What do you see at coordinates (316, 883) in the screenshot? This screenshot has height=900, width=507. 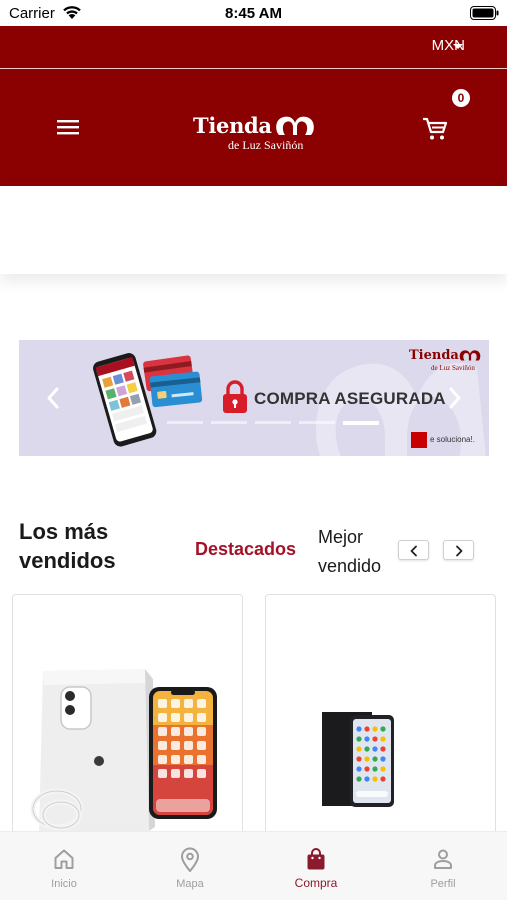 I see `nav-label: Compra` at bounding box center [316, 883].